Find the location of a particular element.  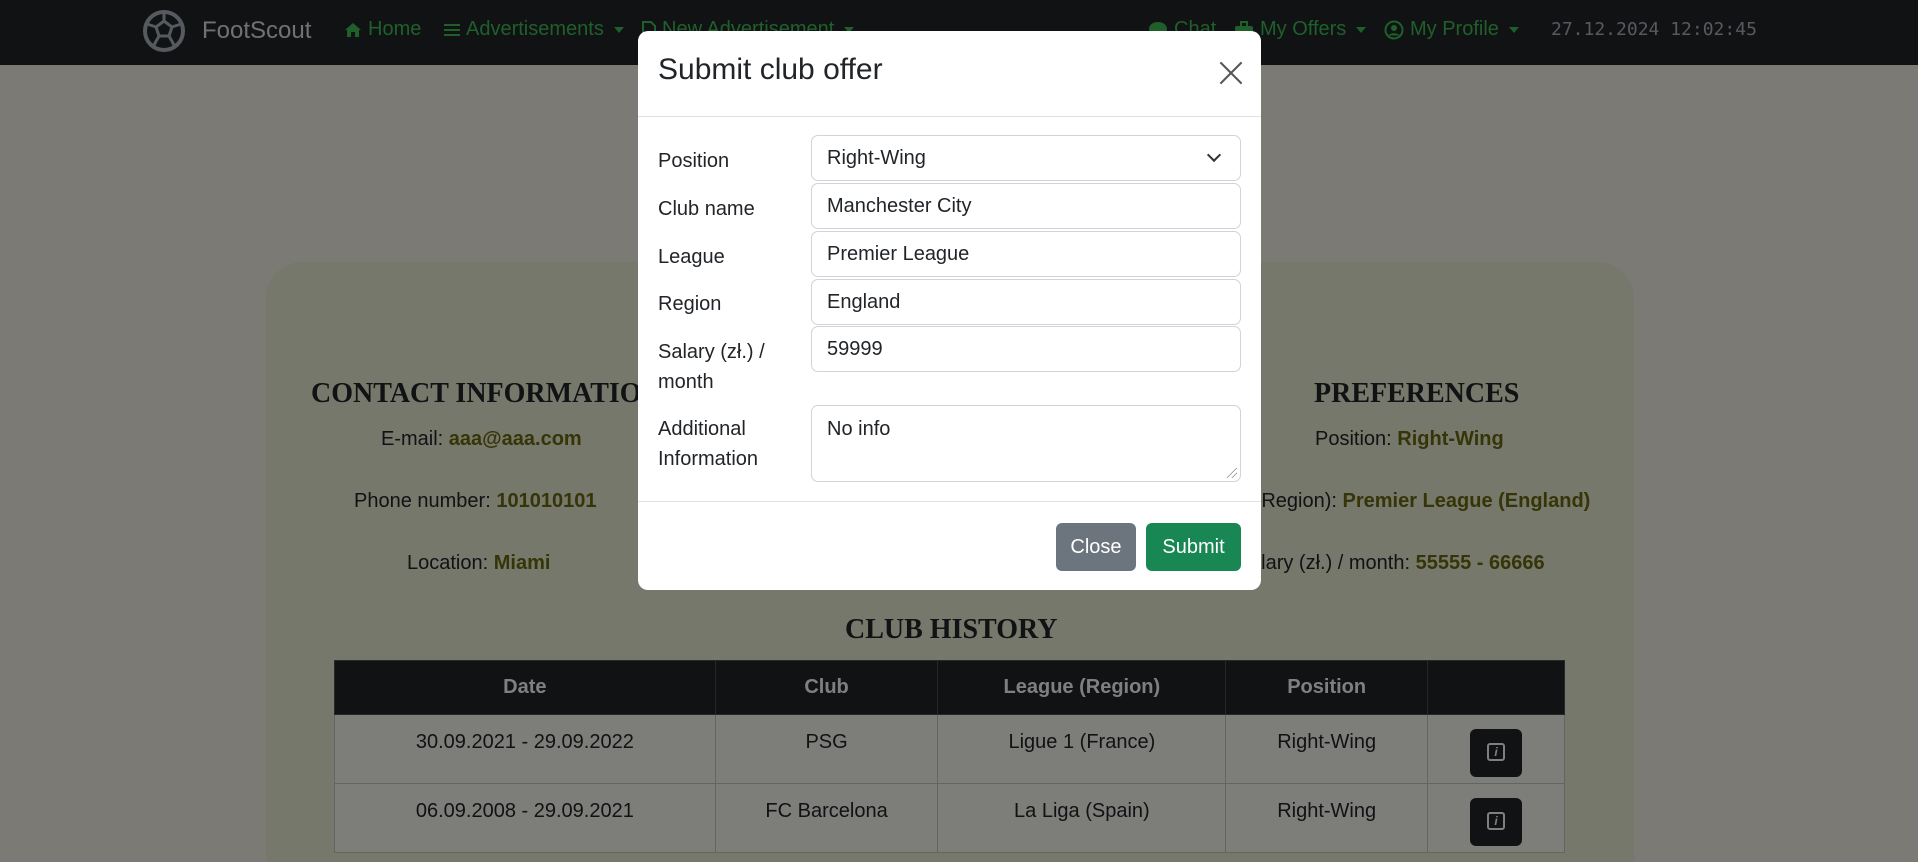

modal-header: Submit club offer is located at coordinates (949, 74).